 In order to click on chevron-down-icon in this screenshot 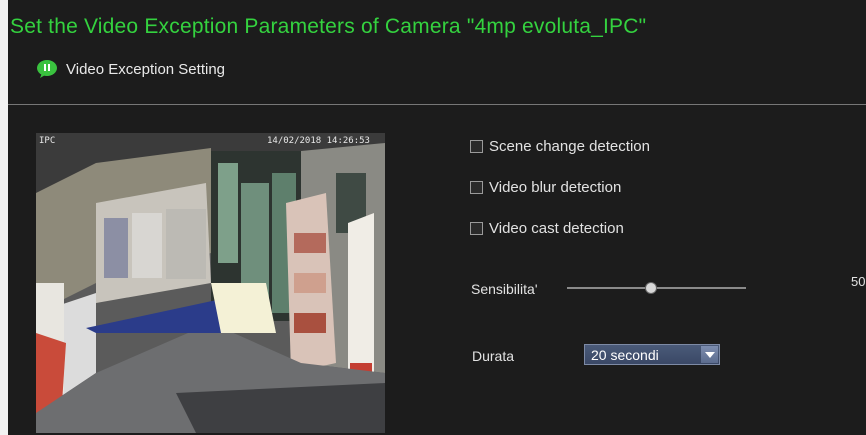, I will do `click(709, 354)`.